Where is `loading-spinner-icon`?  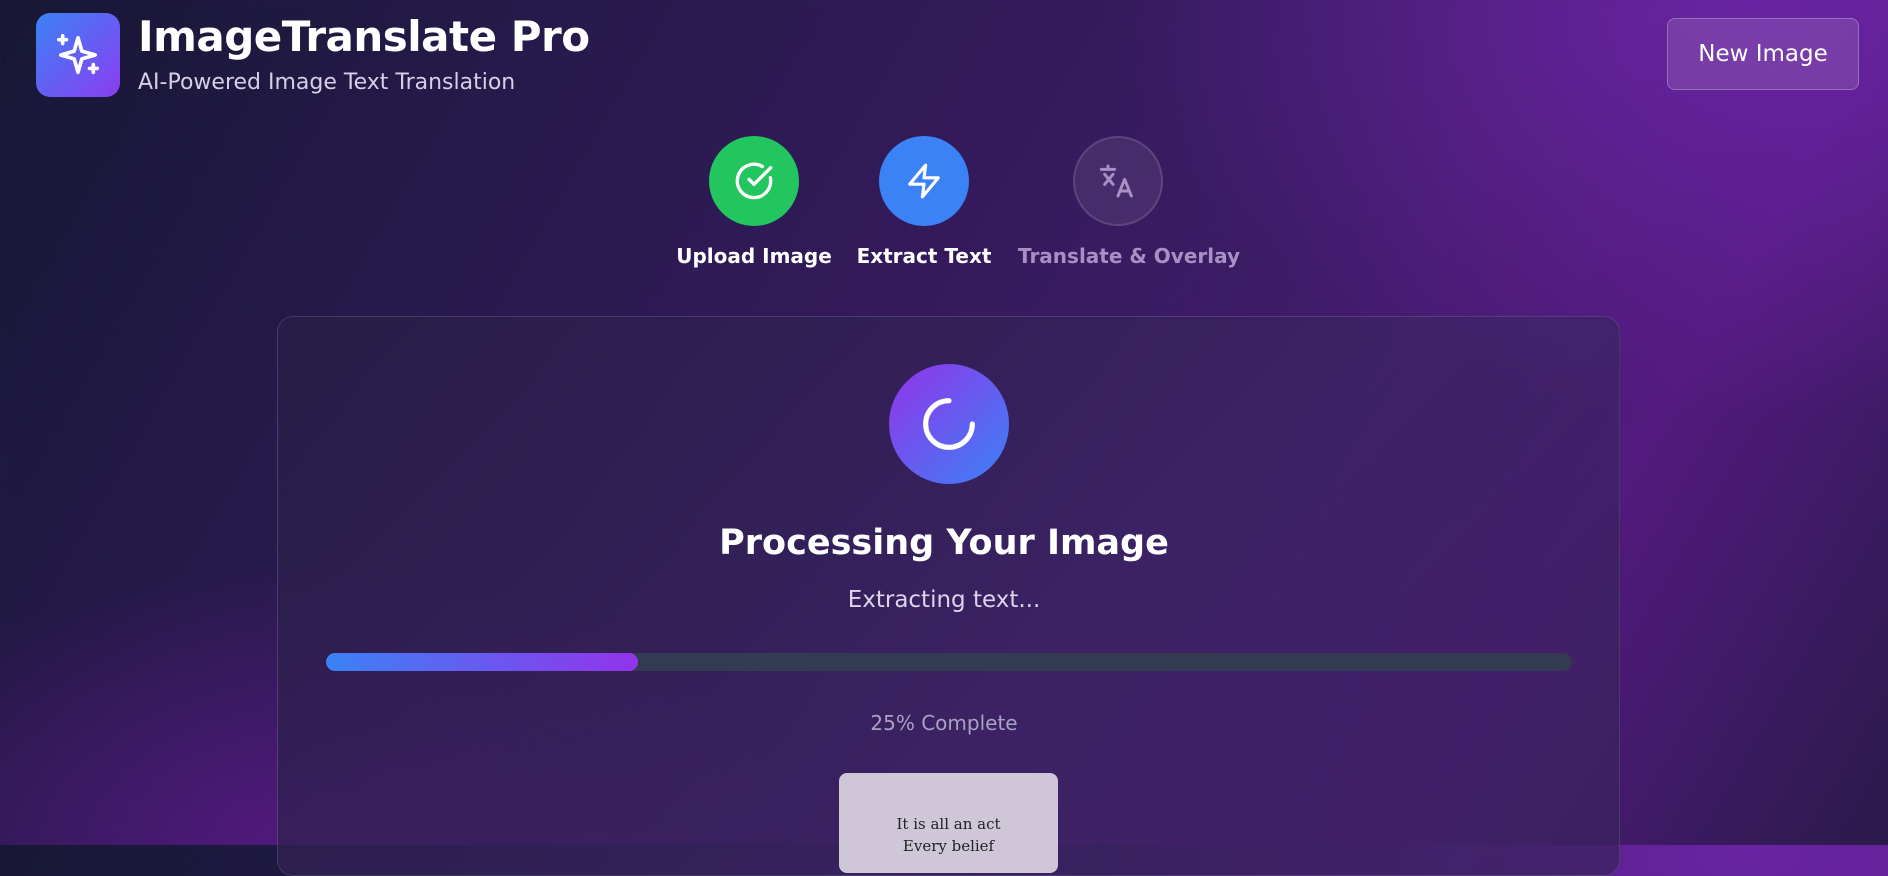 loading-spinner-icon is located at coordinates (949, 424).